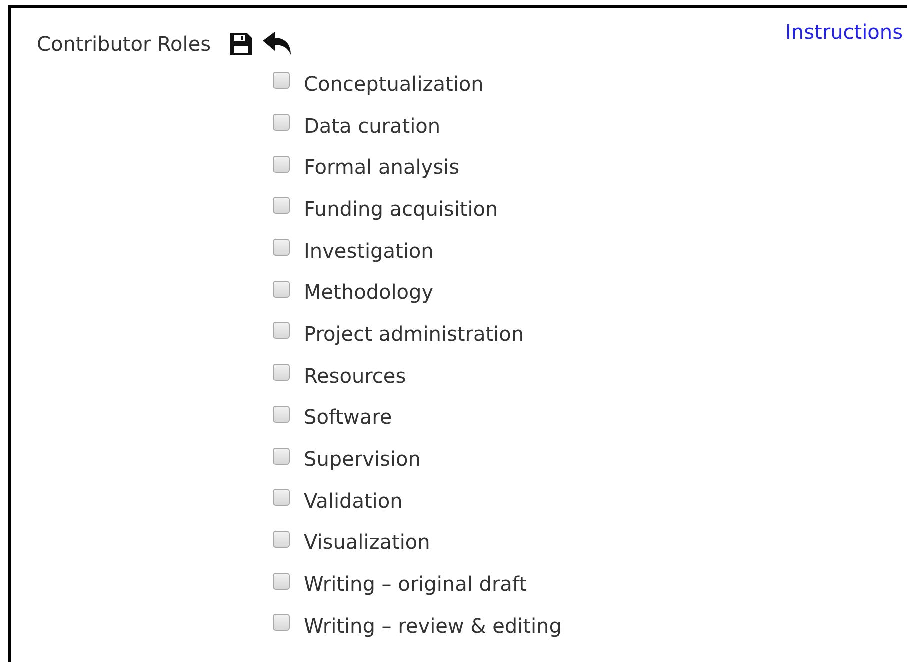 The image size is (907, 662). What do you see at coordinates (414, 334) in the screenshot?
I see `role-label: Project administration` at bounding box center [414, 334].